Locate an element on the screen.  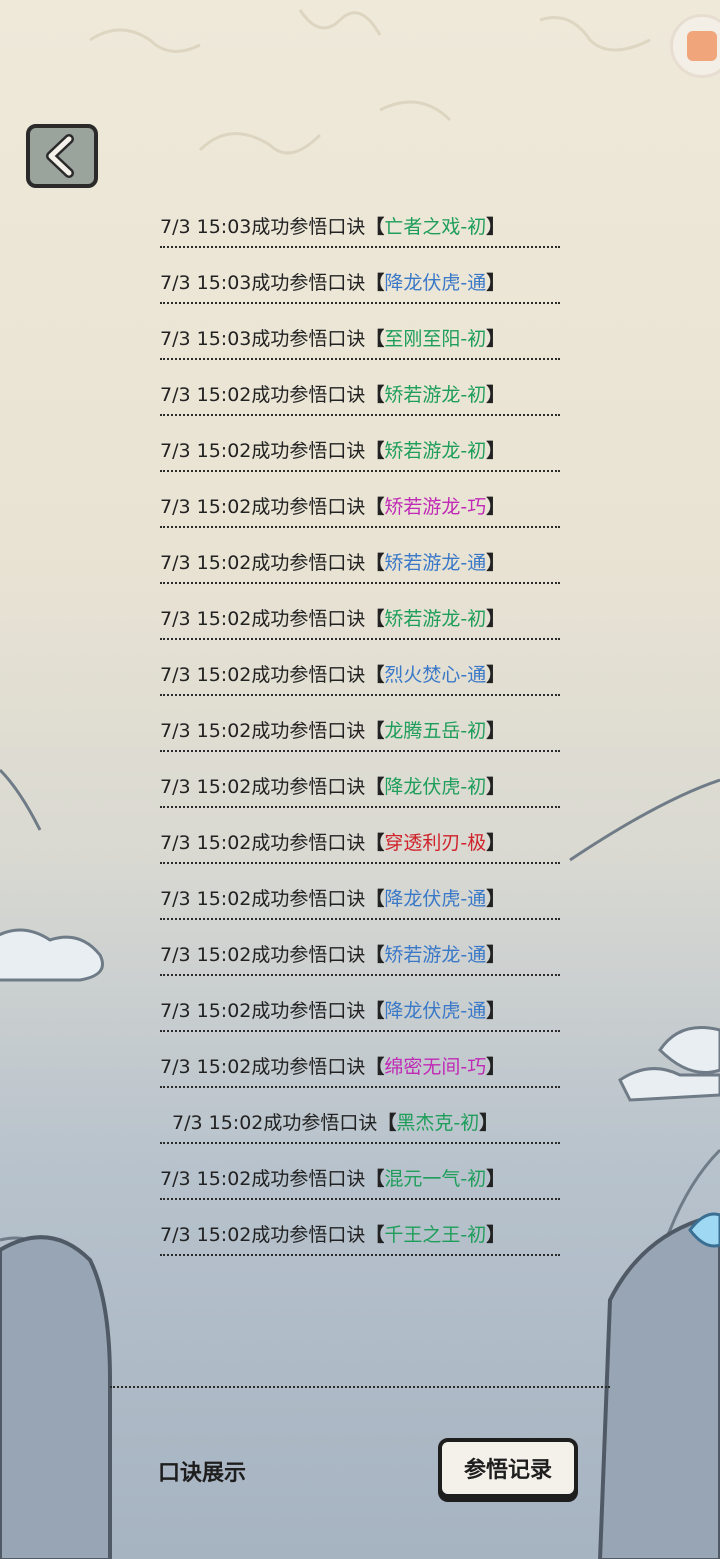
list-item: 7/3 15:03成功参悟口诀【亡者之戏-初】 is located at coordinates (360, 220).